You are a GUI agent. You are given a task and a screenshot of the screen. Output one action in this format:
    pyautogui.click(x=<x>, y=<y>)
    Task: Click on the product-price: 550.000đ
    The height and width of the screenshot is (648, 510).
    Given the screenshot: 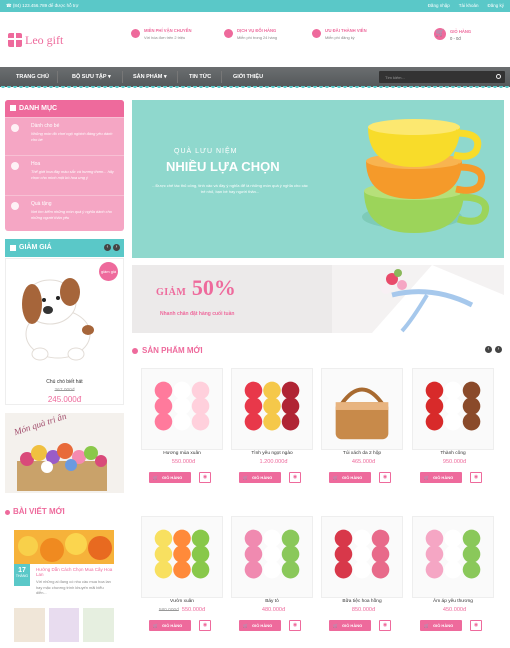 What is the action you would take?
    pyautogui.click(x=183, y=462)
    